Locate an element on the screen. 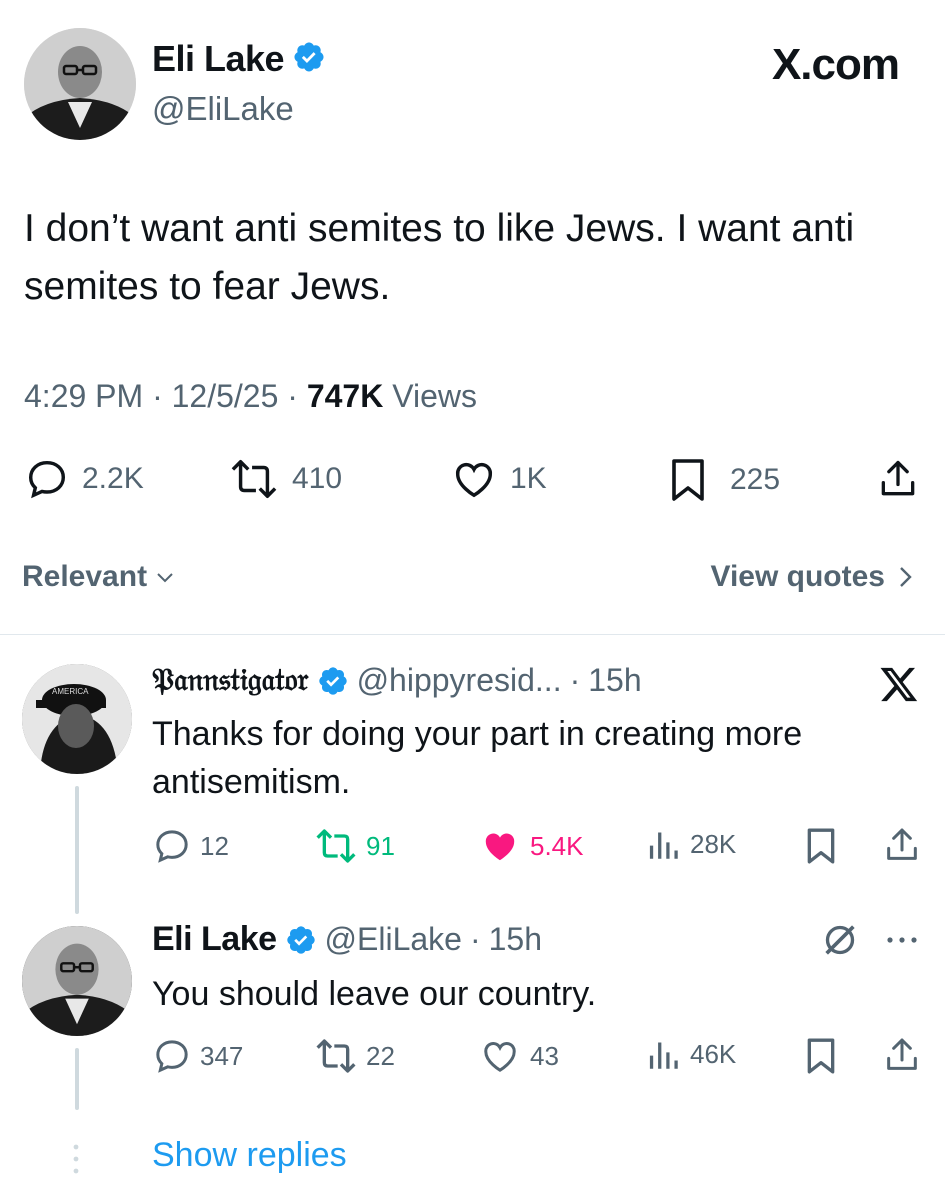  reply-2-share-button is located at coordinates (902, 1057).